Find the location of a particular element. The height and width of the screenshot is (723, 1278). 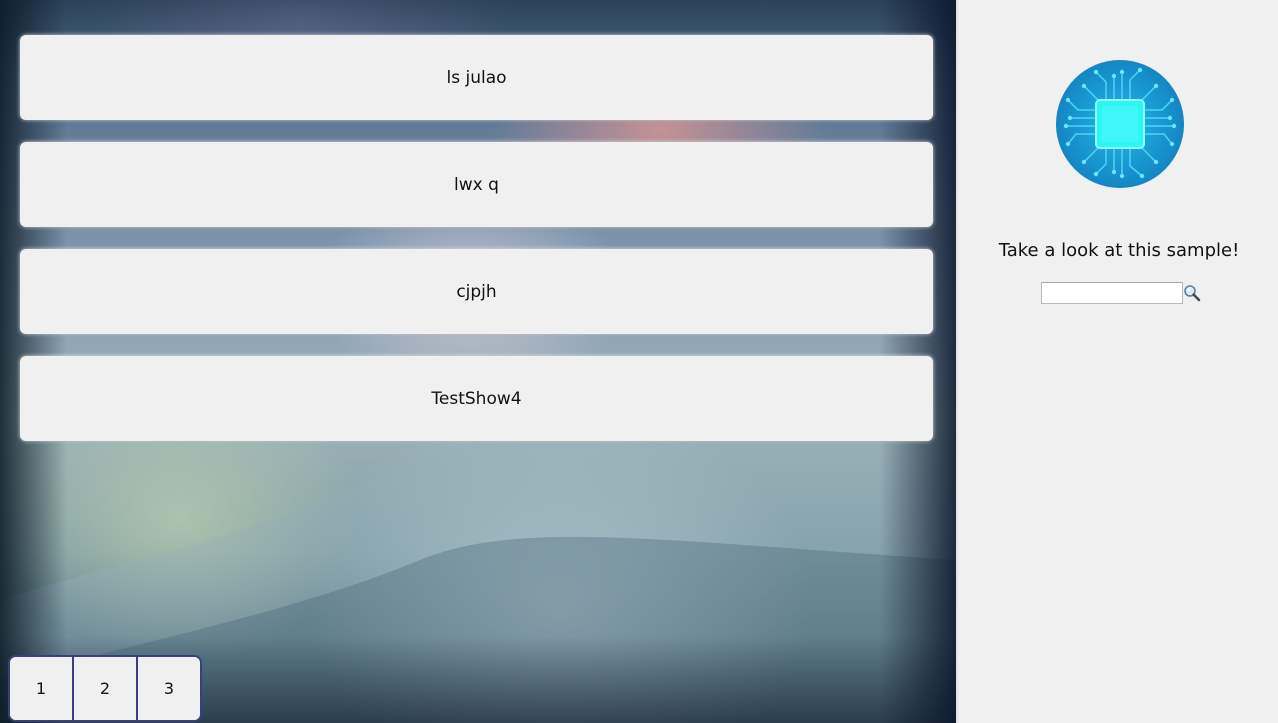

page-button-1: 1 is located at coordinates (41, 688).